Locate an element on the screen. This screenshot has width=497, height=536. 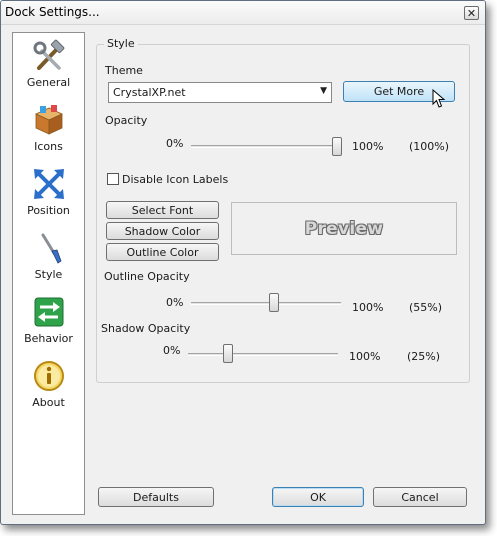
shadow-opacity-value: (25%) is located at coordinates (424, 356).